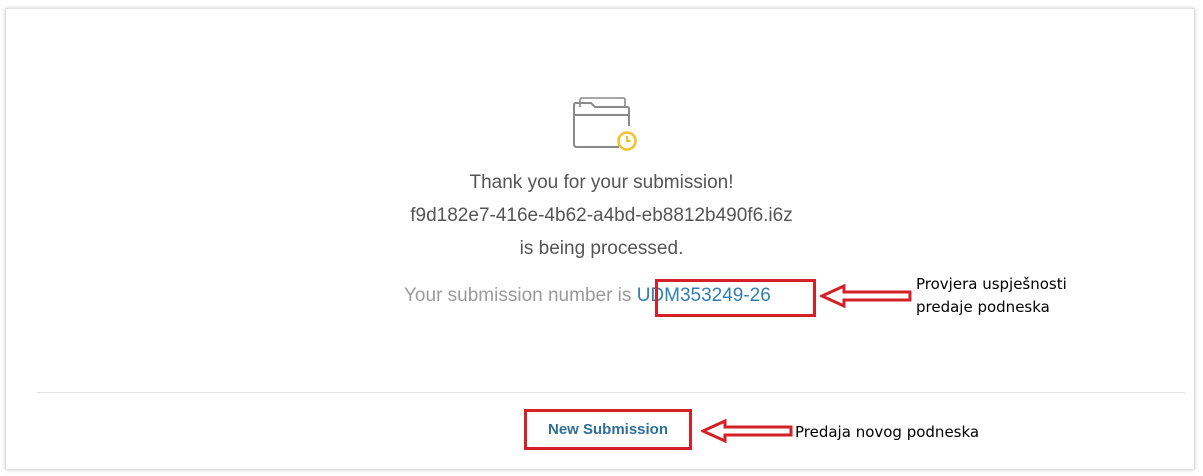 The width and height of the screenshot is (1203, 476). Describe the element at coordinates (601, 215) in the screenshot. I see `file-id: f9d182e7-416e-4b62-a4bd-eb8812b490f6.i6z` at that location.